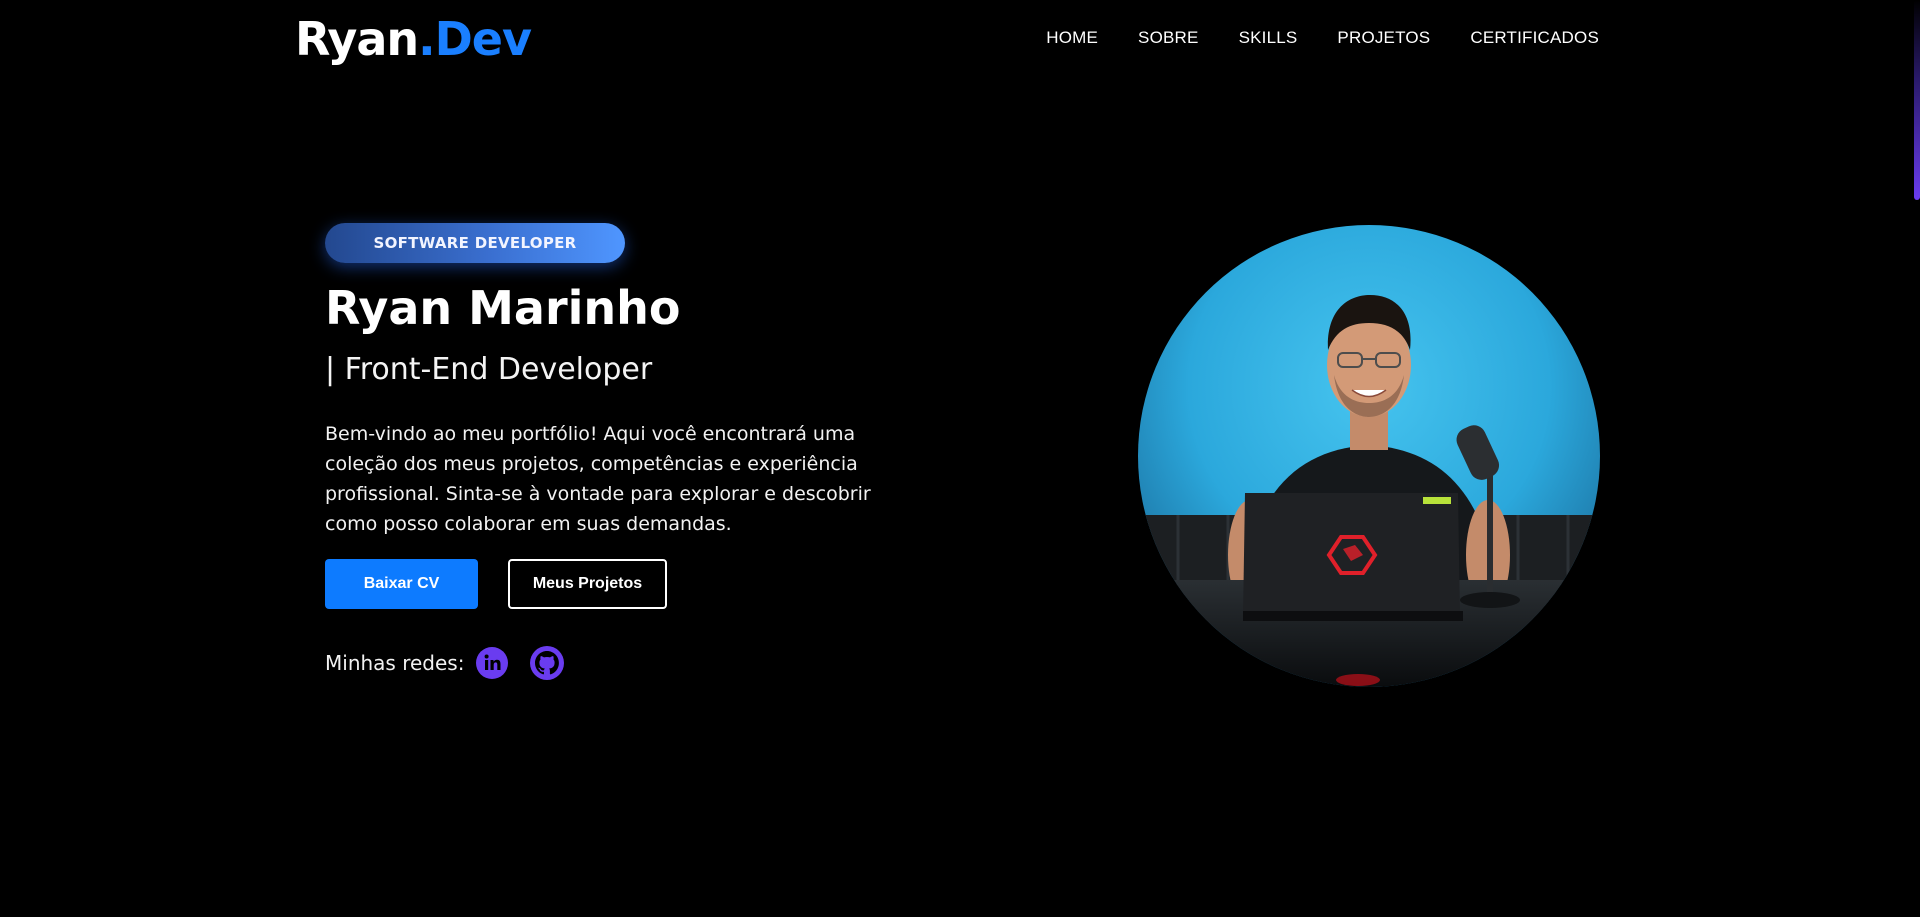 Image resolution: width=1920 pixels, height=917 pixels. I want to click on social-links: Minhas redes:, so click(605, 663).